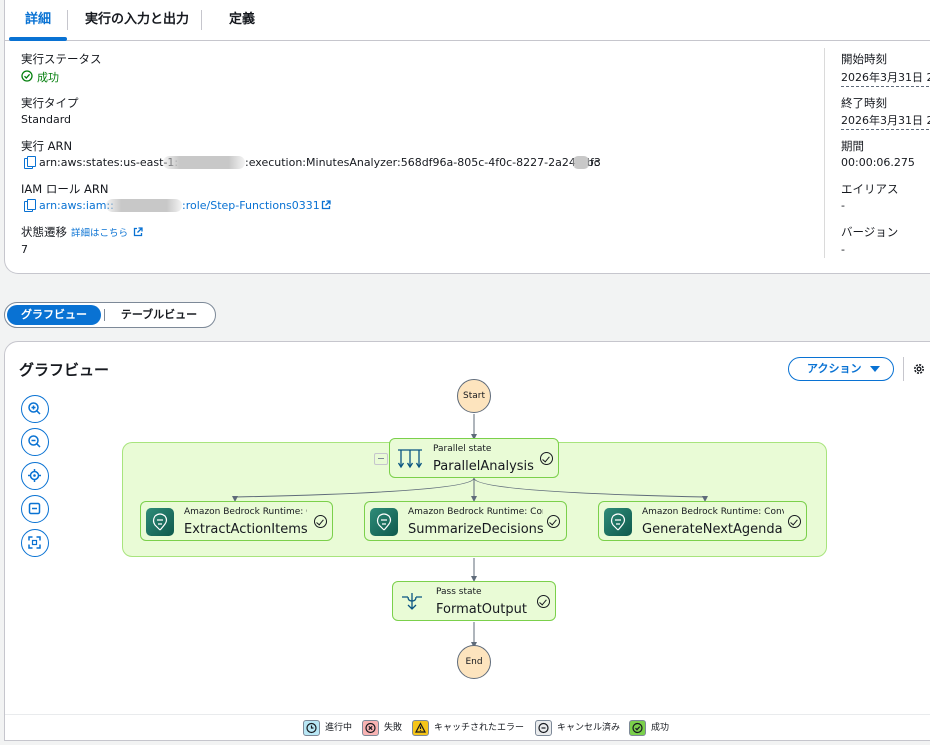 The image size is (930, 745). Describe the element at coordinates (246, 529) in the screenshot. I see `state-name: ExtractActionItems` at that location.